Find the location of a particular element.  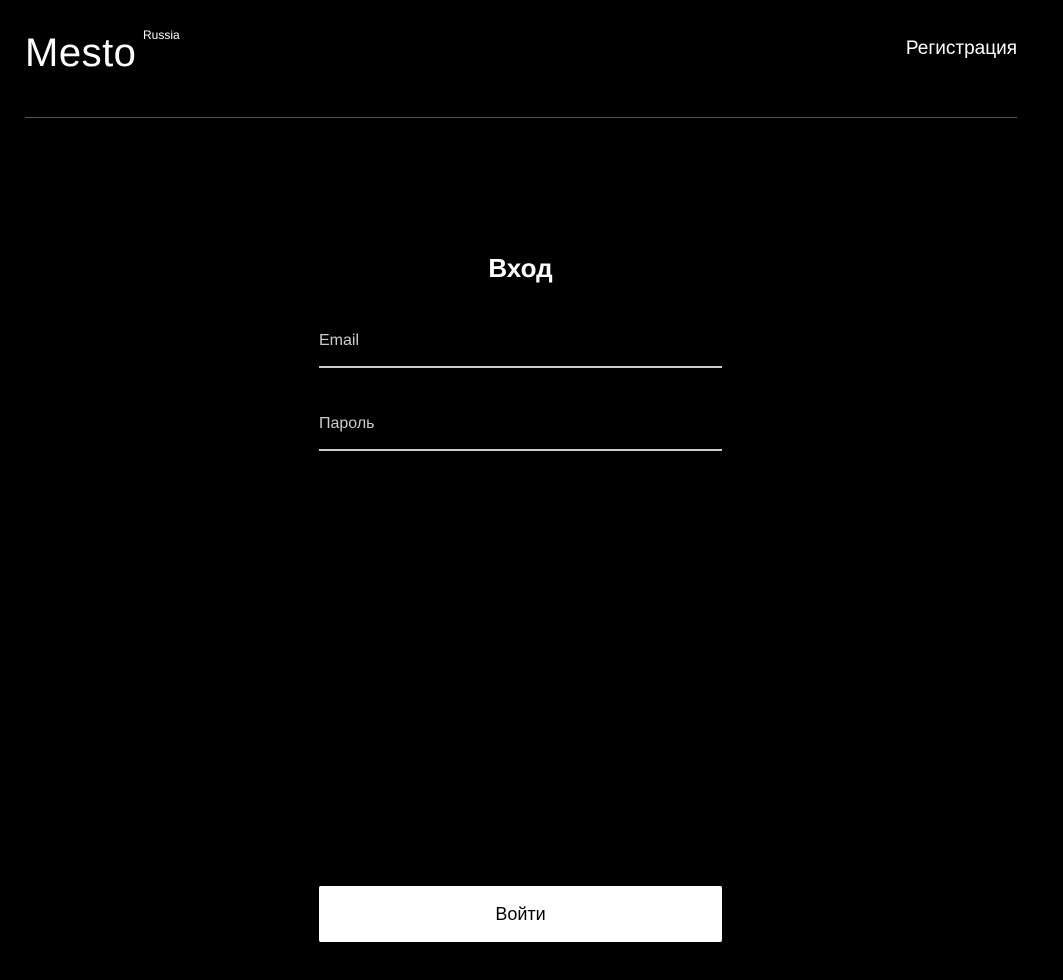

form-title: Вход is located at coordinates (520, 268).